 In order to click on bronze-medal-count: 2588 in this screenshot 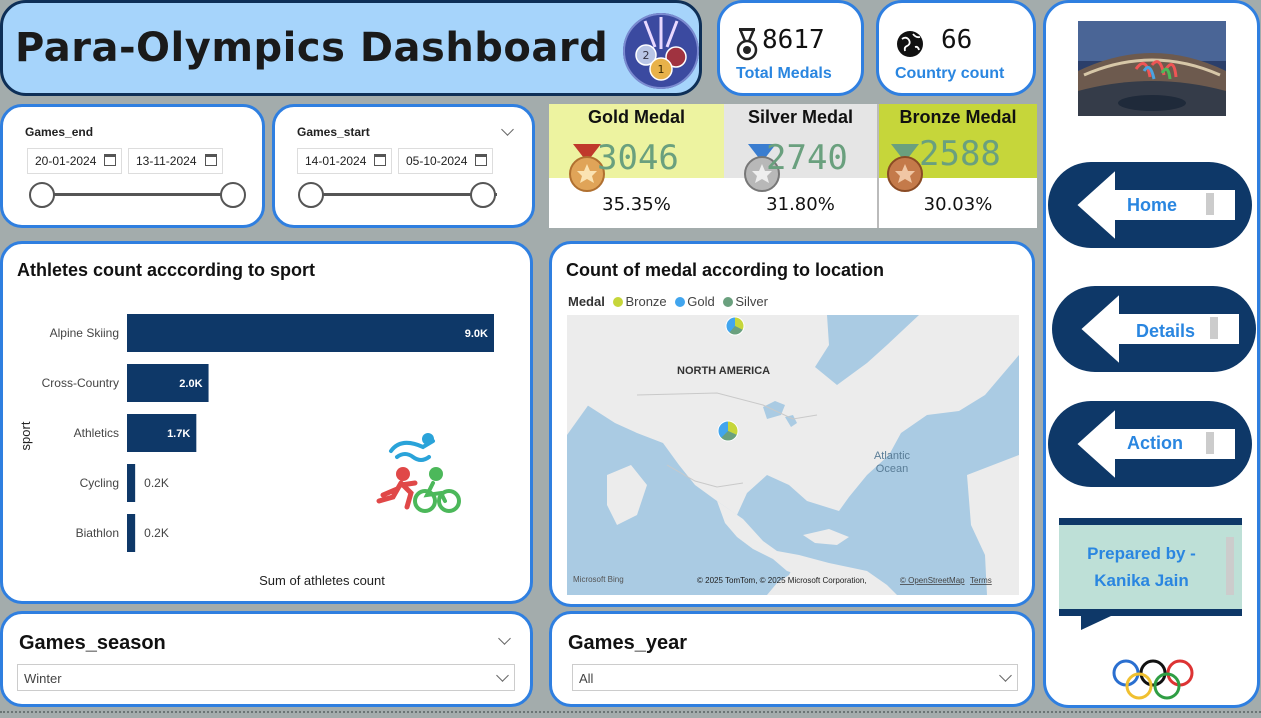, I will do `click(960, 154)`.